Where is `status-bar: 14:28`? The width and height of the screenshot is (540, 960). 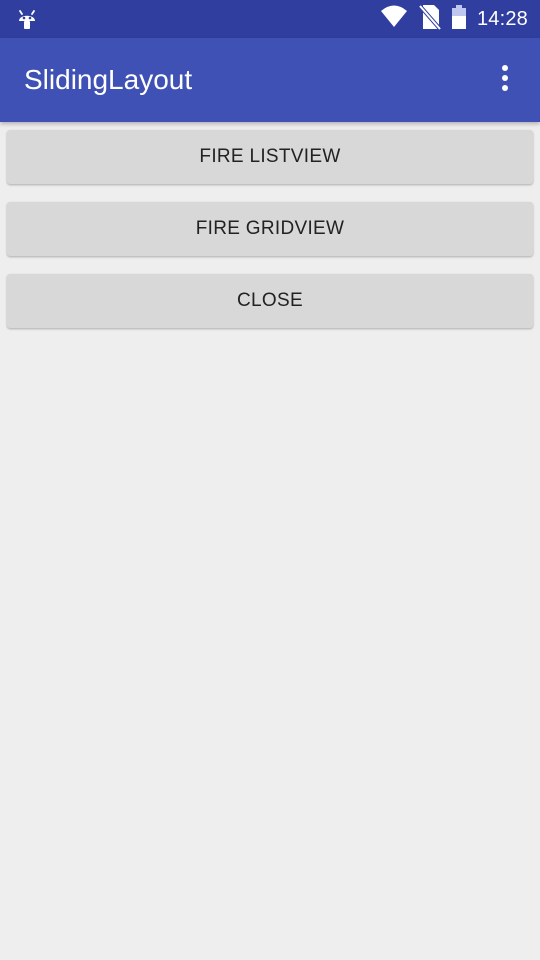 status-bar: 14:28 is located at coordinates (270, 19).